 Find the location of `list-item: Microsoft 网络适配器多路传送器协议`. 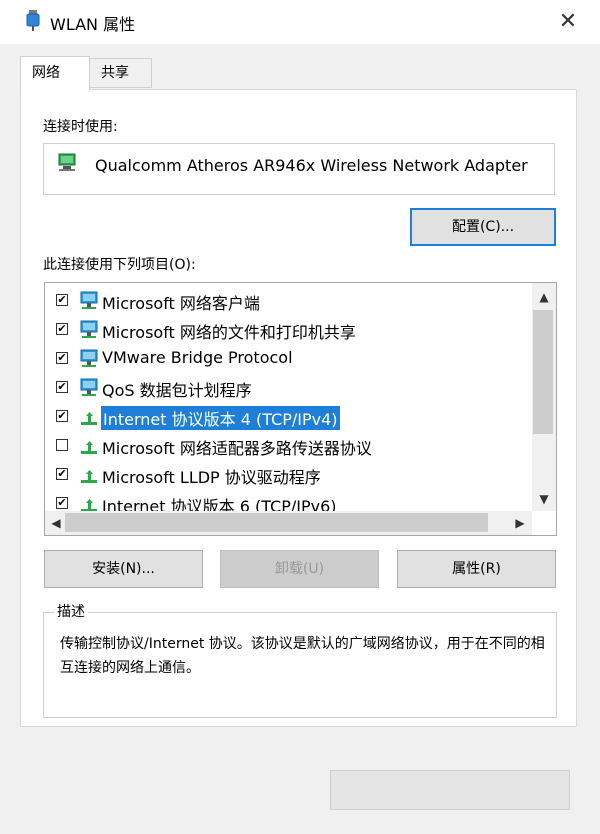

list-item: Microsoft 网络适配器多路传送器协议 is located at coordinates (289, 445).